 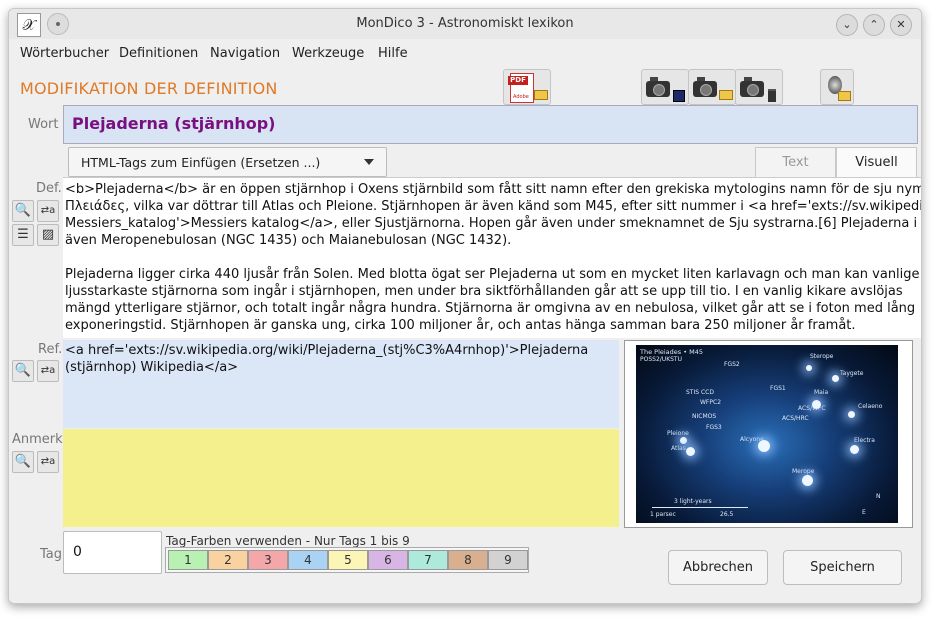 I want to click on tag-chip-8: 8, so click(x=468, y=560).